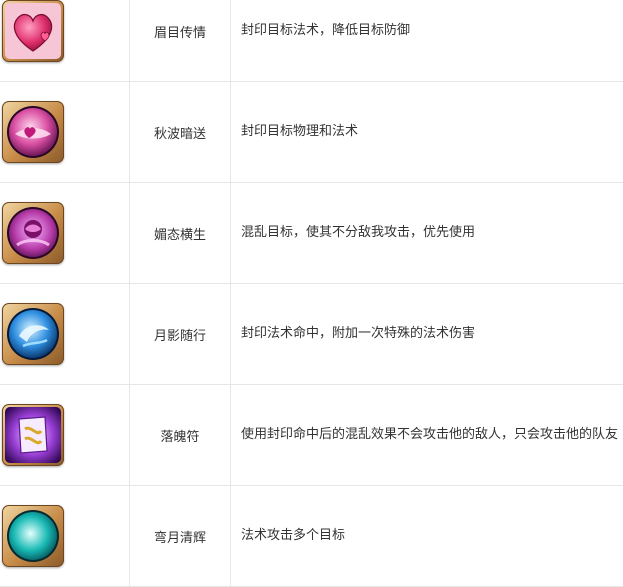  I want to click on skill-name: 眉目传情, so click(180, 41).